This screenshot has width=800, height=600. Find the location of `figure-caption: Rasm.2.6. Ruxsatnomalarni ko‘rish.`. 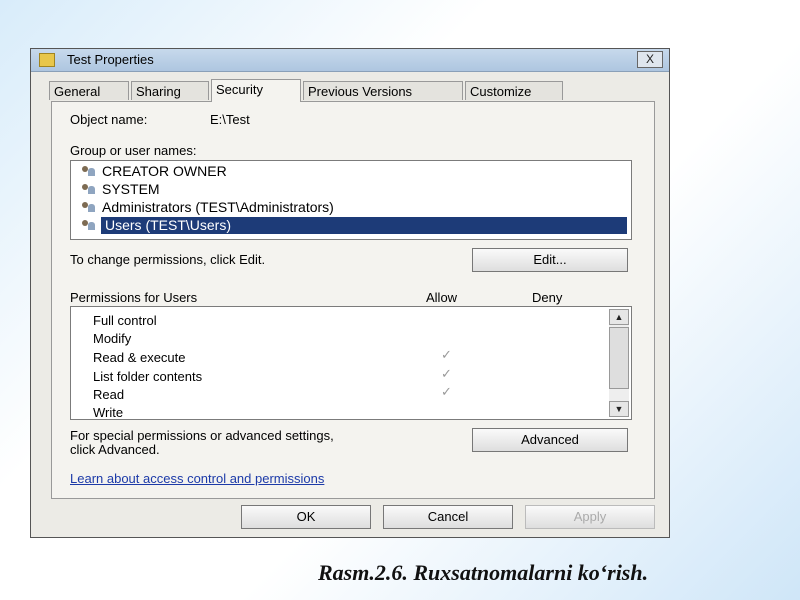

figure-caption: Rasm.2.6. Ruxsatnomalarni ko‘rish. is located at coordinates (483, 572).